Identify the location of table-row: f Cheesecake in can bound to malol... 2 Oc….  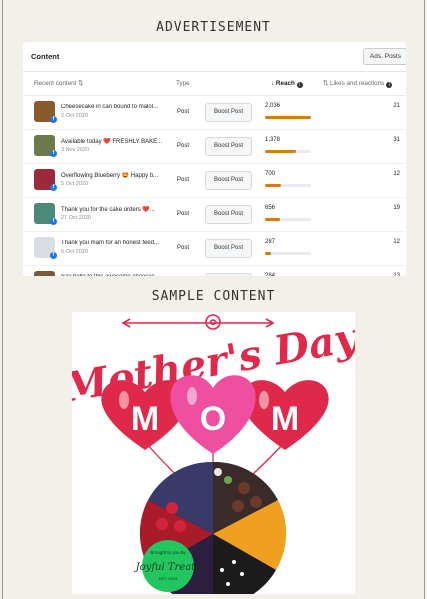
(214, 113).